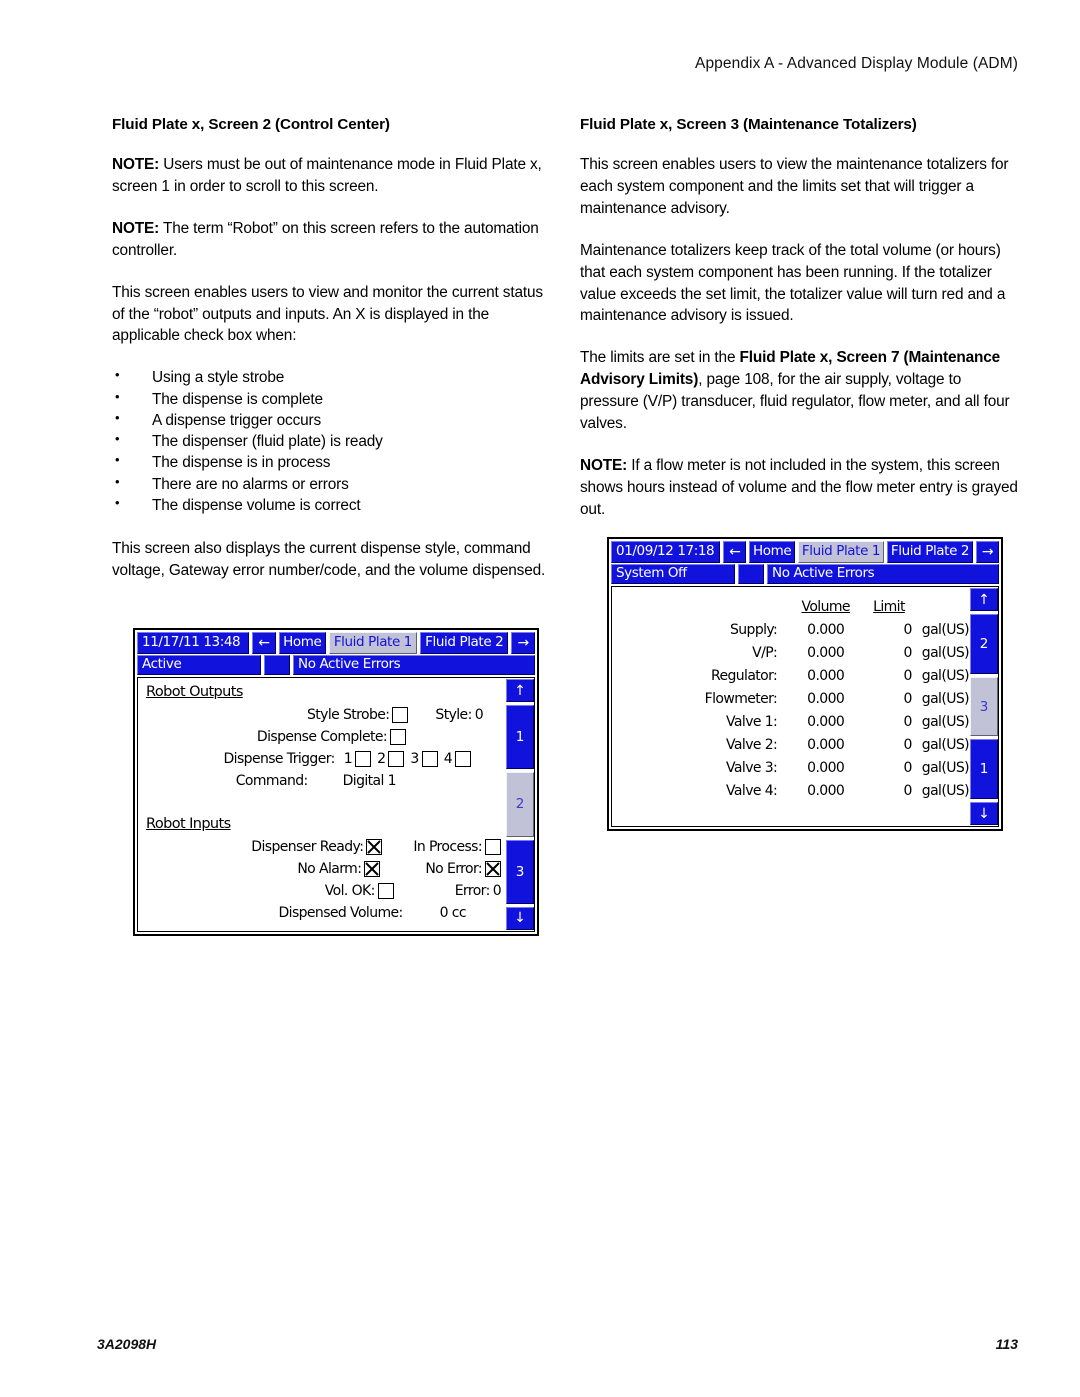 The image size is (1080, 1397). Describe the element at coordinates (350, 891) in the screenshot. I see `vol-ok-label: Vol. OK:` at that location.